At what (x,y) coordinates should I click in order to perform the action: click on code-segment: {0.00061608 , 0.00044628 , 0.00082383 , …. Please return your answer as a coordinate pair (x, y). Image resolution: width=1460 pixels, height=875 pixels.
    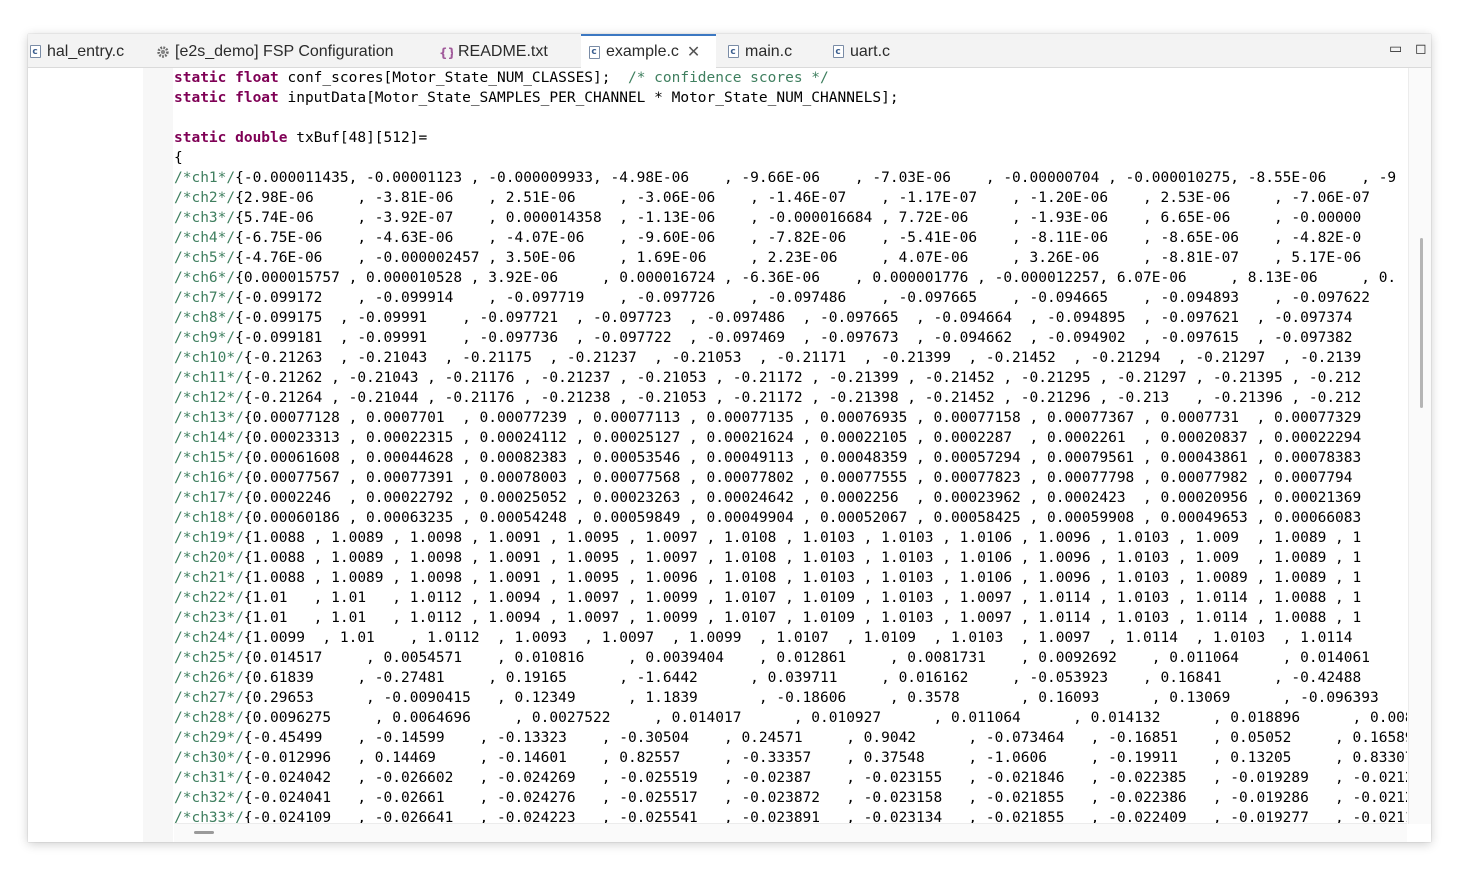
    Looking at the image, I should click on (802, 458).